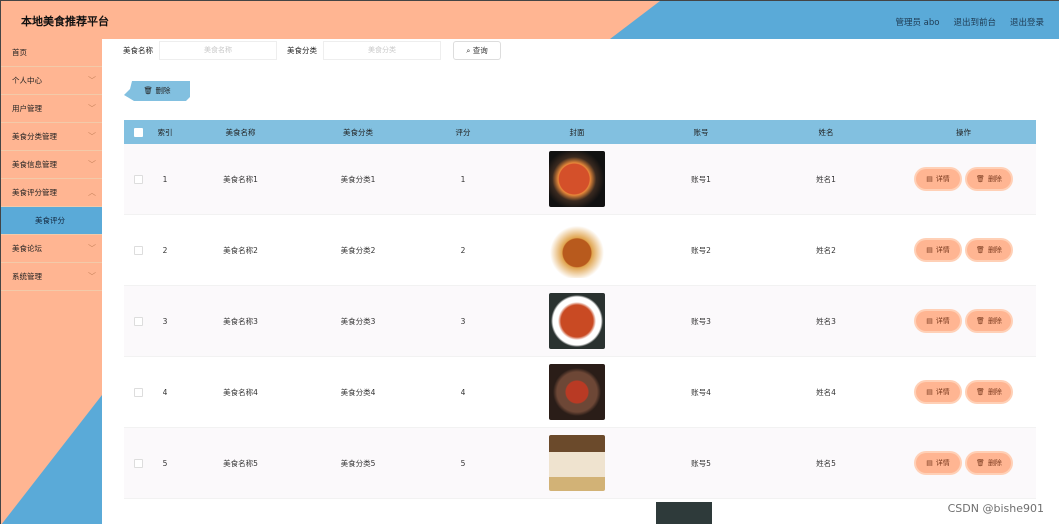  I want to click on cell-score: 5, so click(463, 463).